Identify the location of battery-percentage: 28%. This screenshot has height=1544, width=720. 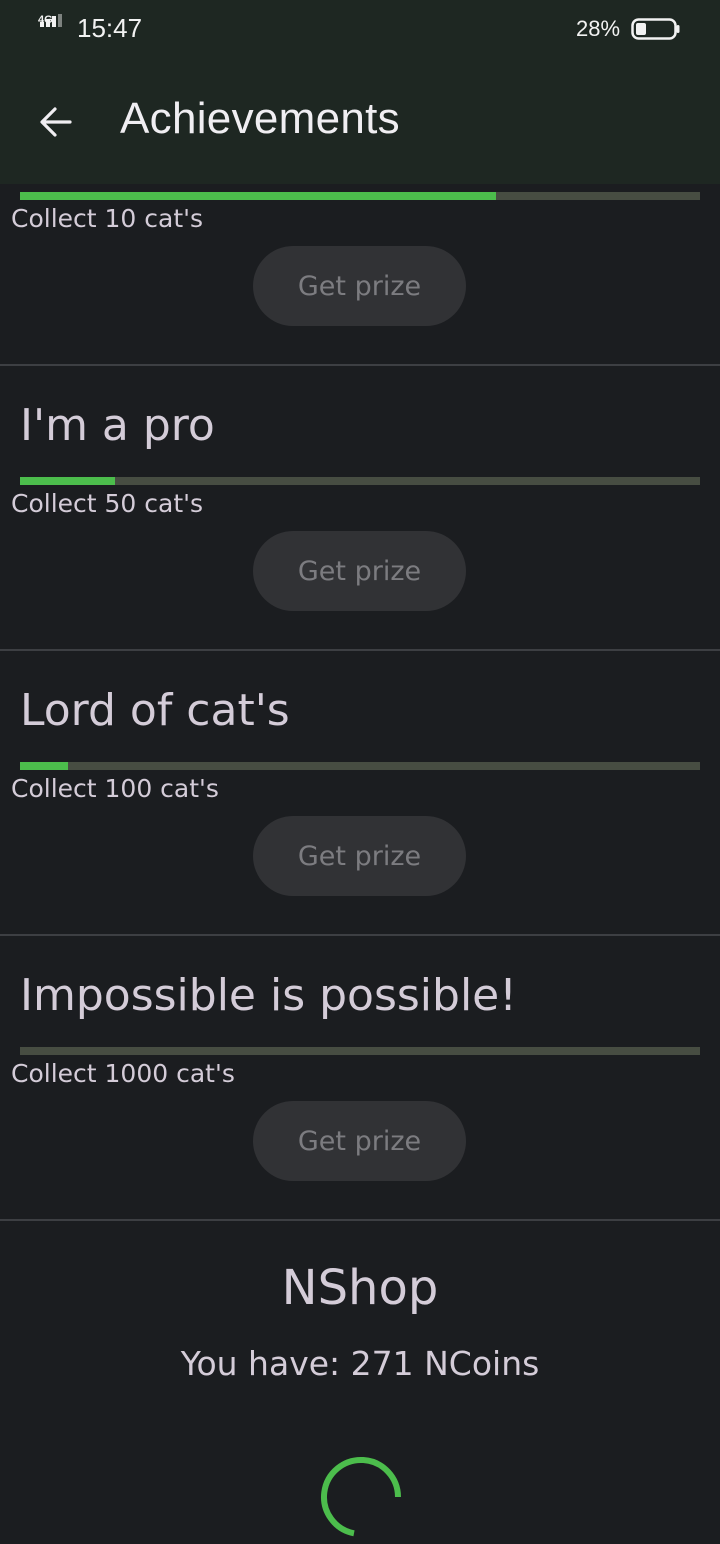
(598, 28).